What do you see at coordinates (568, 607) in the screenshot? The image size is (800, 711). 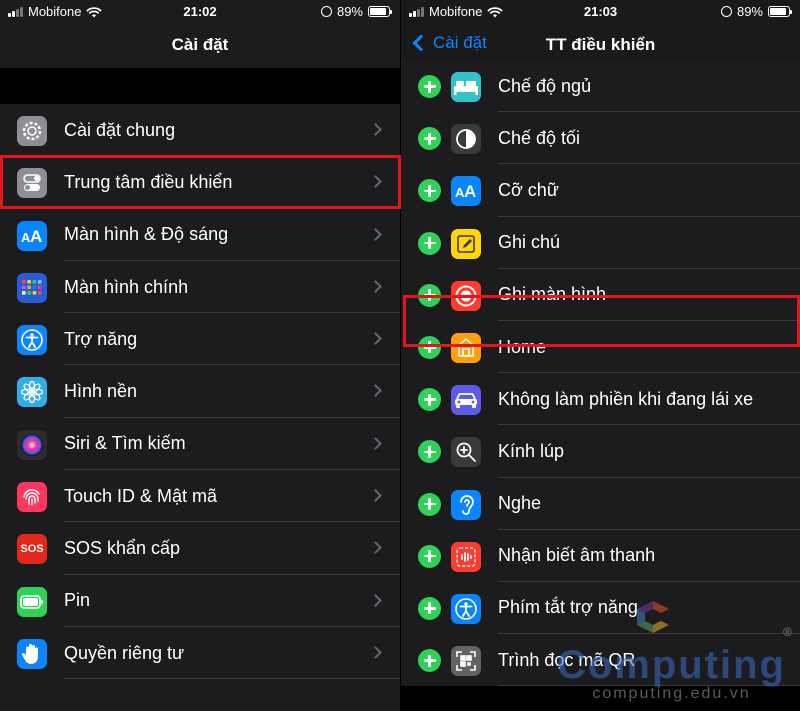 I see `control-item-label: Phím tắt trợ năng` at bounding box center [568, 607].